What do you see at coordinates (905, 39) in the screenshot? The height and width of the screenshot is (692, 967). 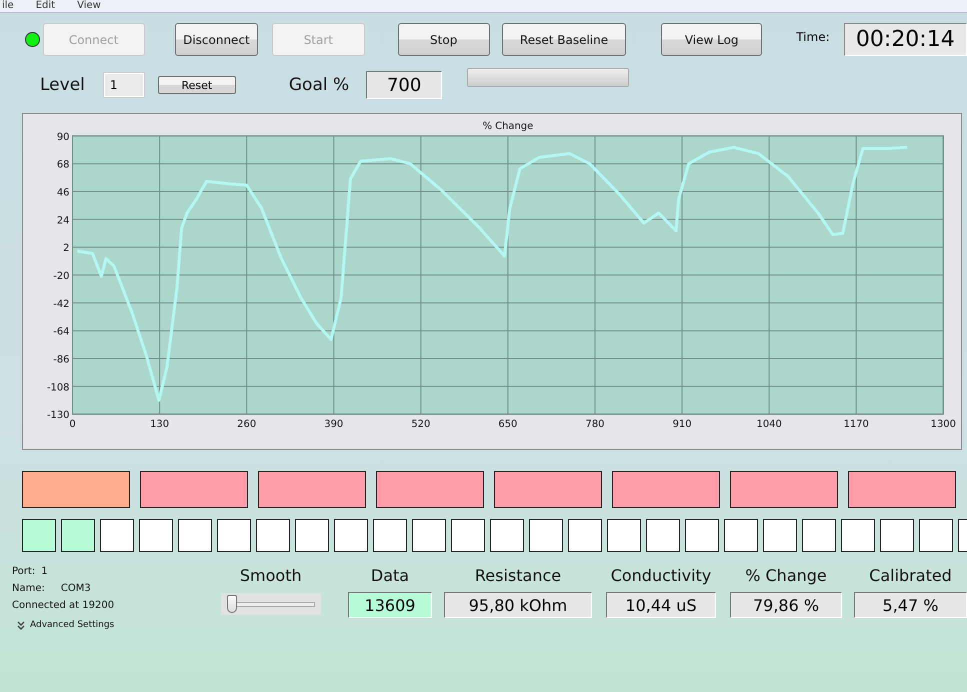 I see `time-display: 00:20:14` at bounding box center [905, 39].